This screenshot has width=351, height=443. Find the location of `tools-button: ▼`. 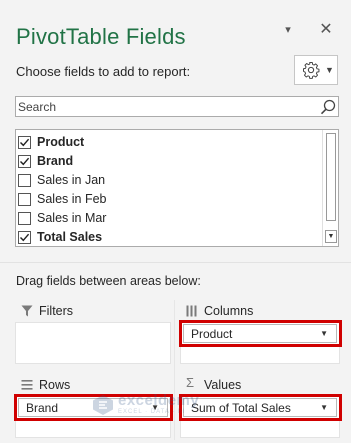

tools-button: ▼ is located at coordinates (316, 70).